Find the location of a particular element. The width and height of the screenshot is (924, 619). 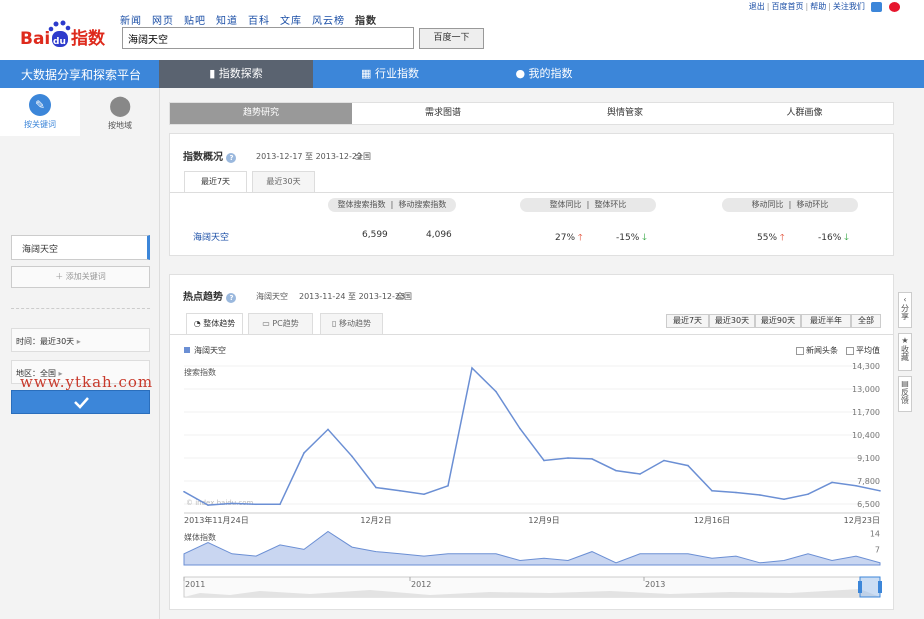

bar-chart-icon: ▮ is located at coordinates (212, 73).